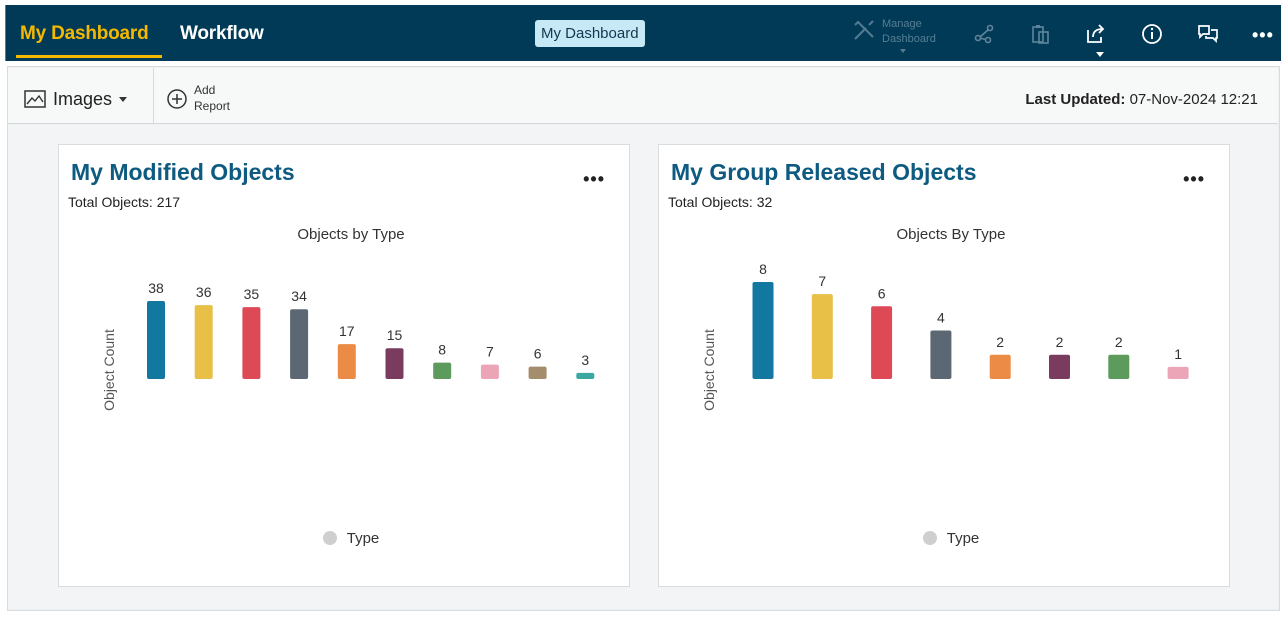  What do you see at coordinates (585, 360) in the screenshot?
I see `bar-value-label: 3` at bounding box center [585, 360].